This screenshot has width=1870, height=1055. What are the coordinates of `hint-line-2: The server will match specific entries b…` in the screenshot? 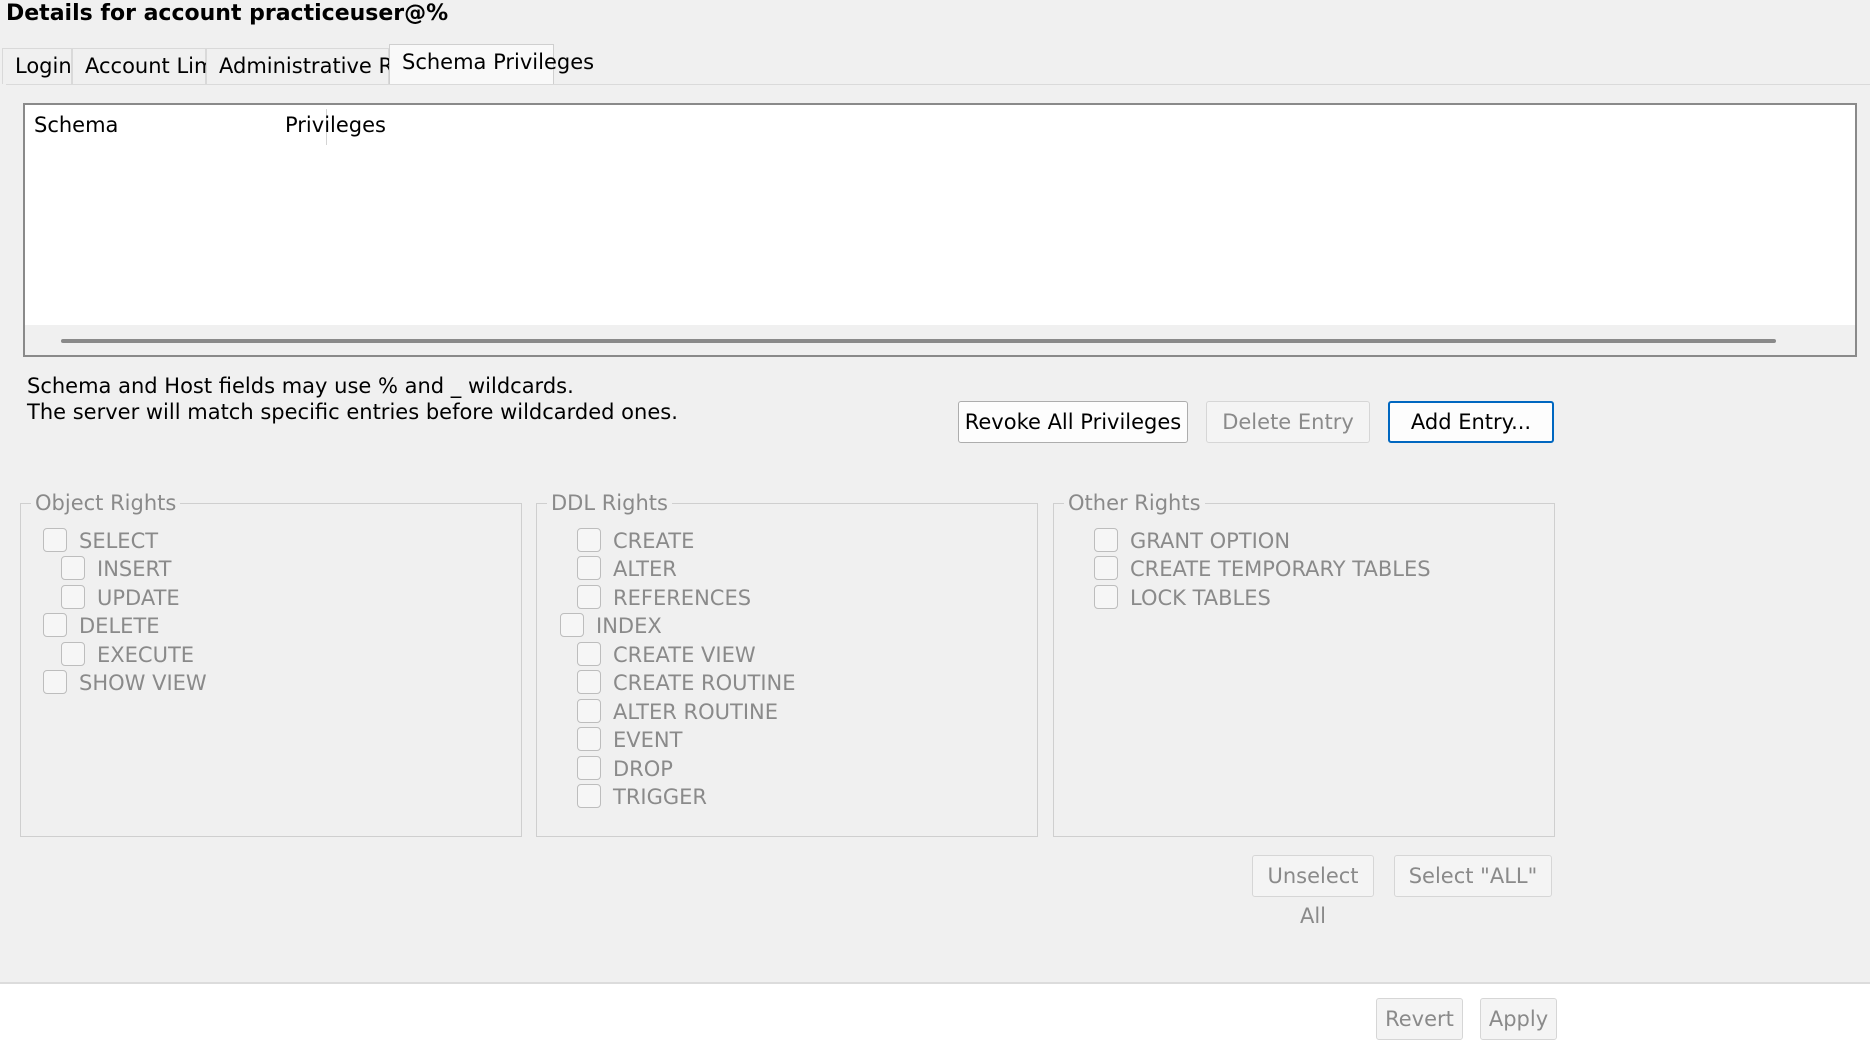 It's located at (352, 412).